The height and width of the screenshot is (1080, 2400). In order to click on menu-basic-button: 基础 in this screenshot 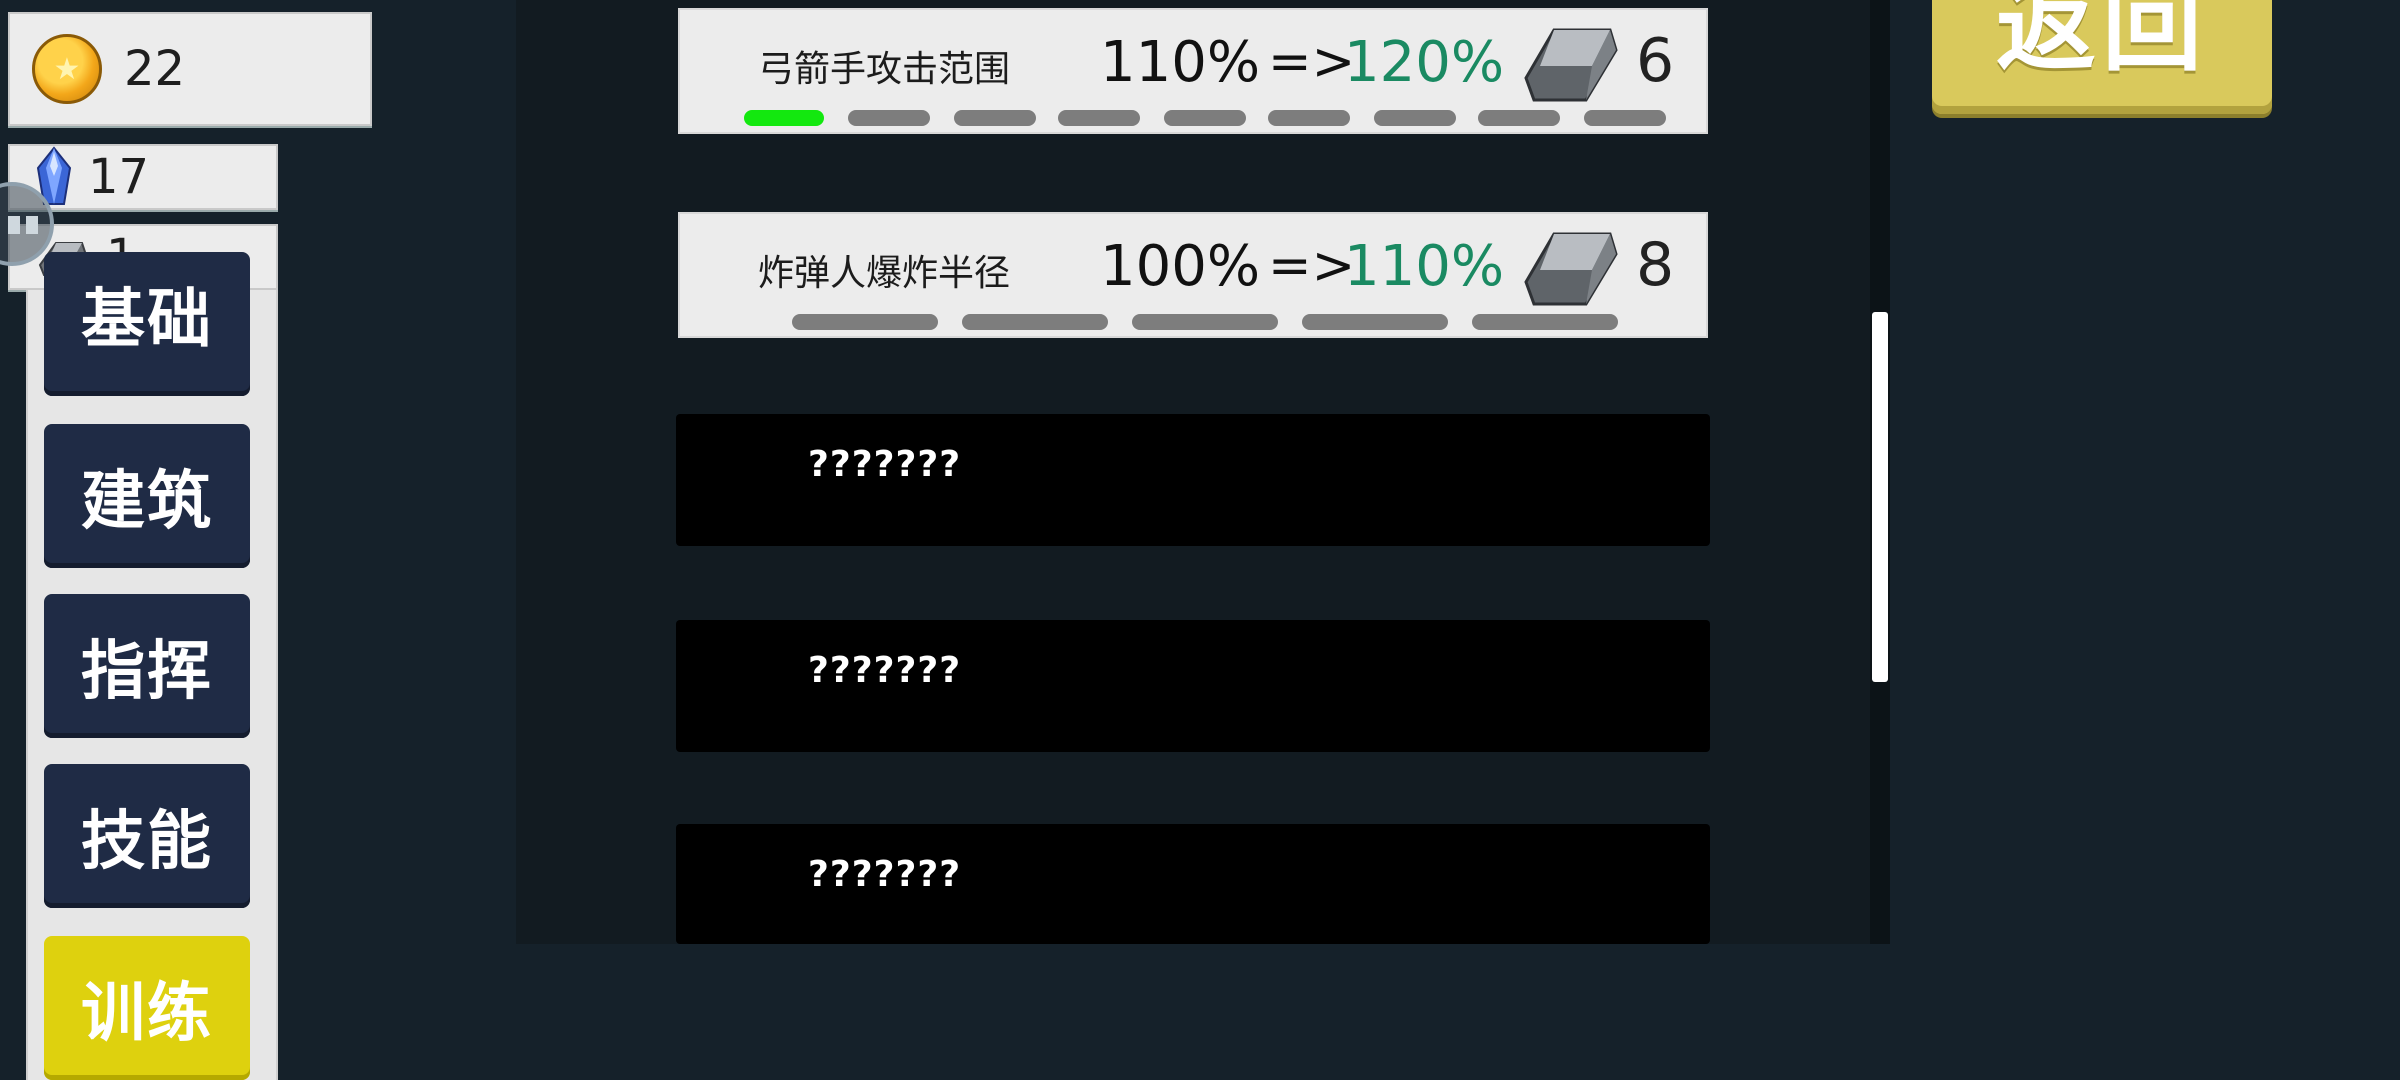, I will do `click(147, 324)`.